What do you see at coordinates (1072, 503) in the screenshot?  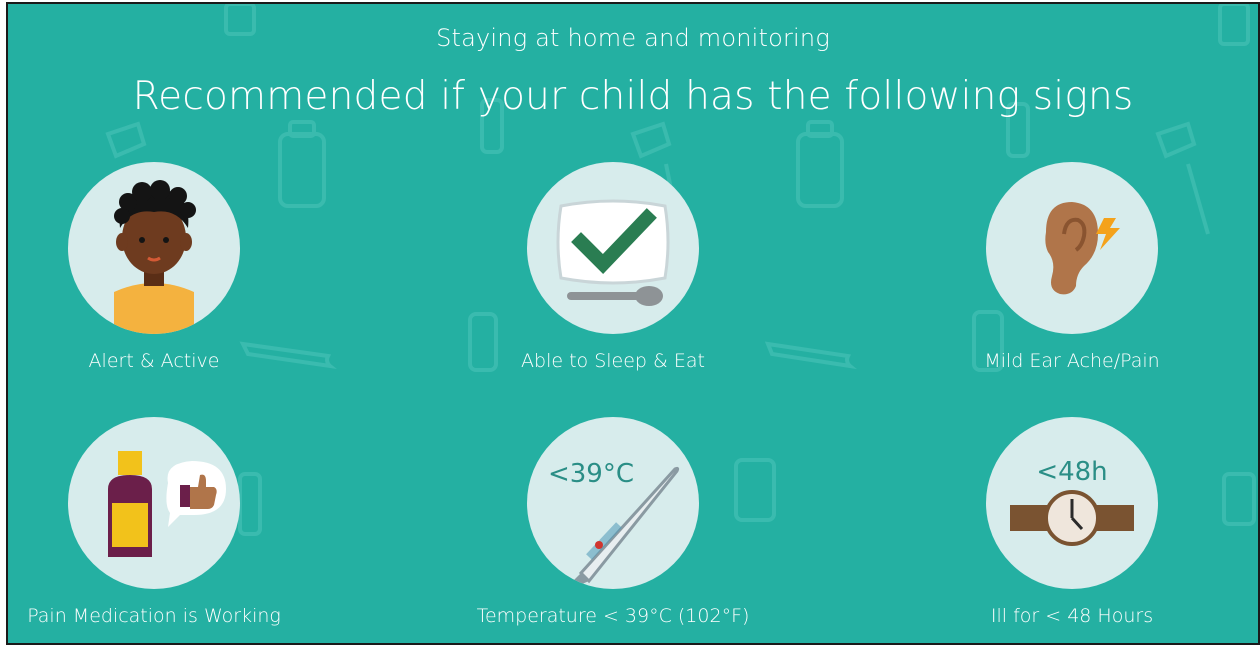 I see `watch-icon: <48h` at bounding box center [1072, 503].